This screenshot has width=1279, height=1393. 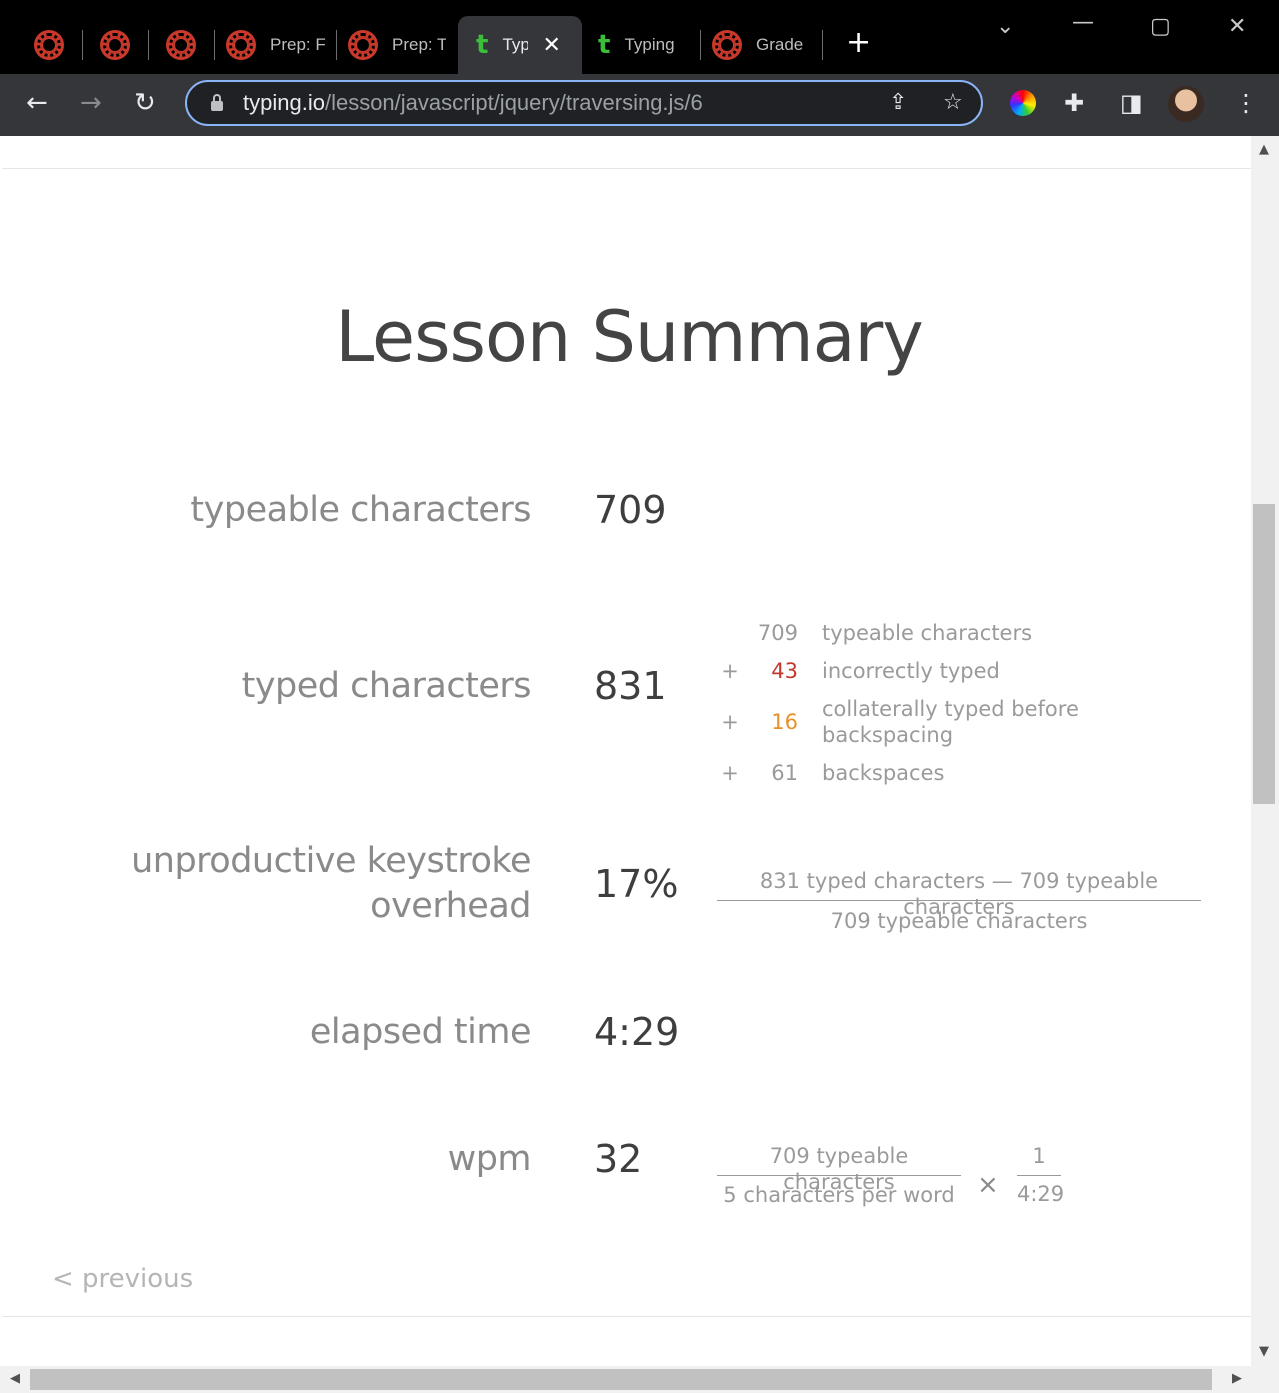 What do you see at coordinates (284, 102) in the screenshot?
I see `url-host: typing.io` at bounding box center [284, 102].